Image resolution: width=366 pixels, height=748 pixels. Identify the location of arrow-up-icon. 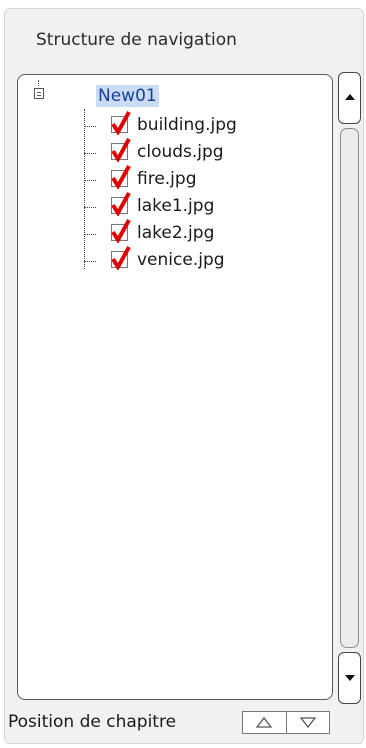
(350, 97).